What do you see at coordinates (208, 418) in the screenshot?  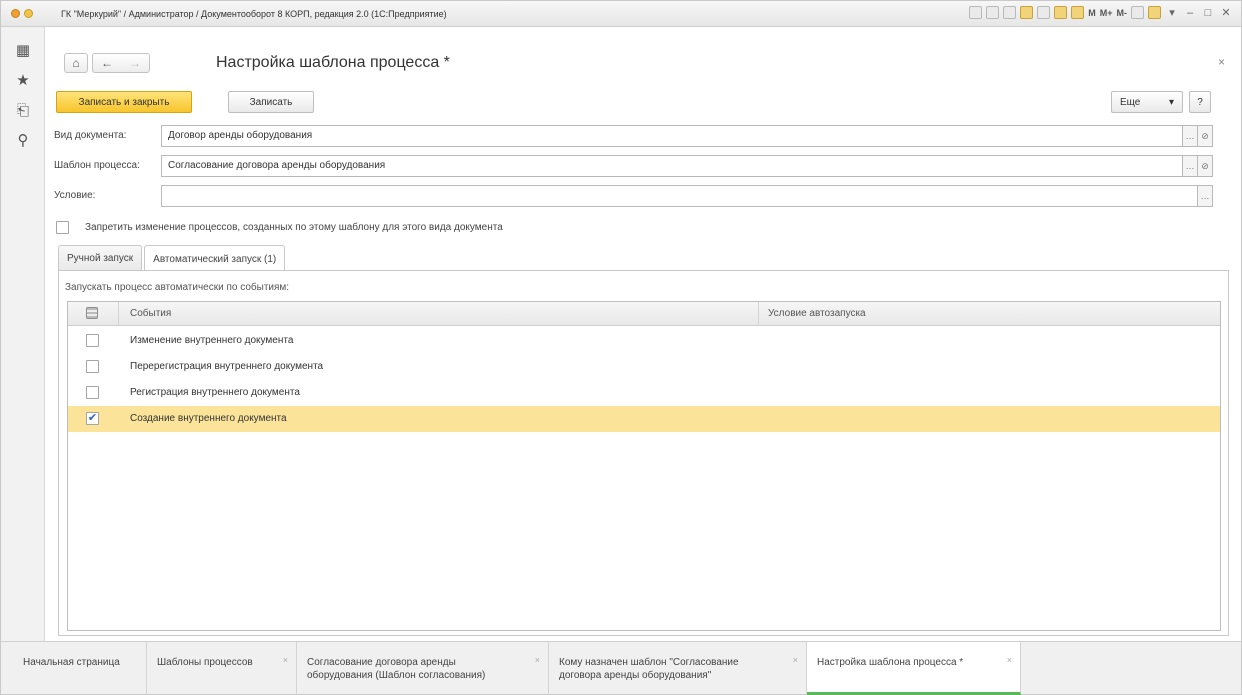 I see `event-name: Создание внутреннего документа` at bounding box center [208, 418].